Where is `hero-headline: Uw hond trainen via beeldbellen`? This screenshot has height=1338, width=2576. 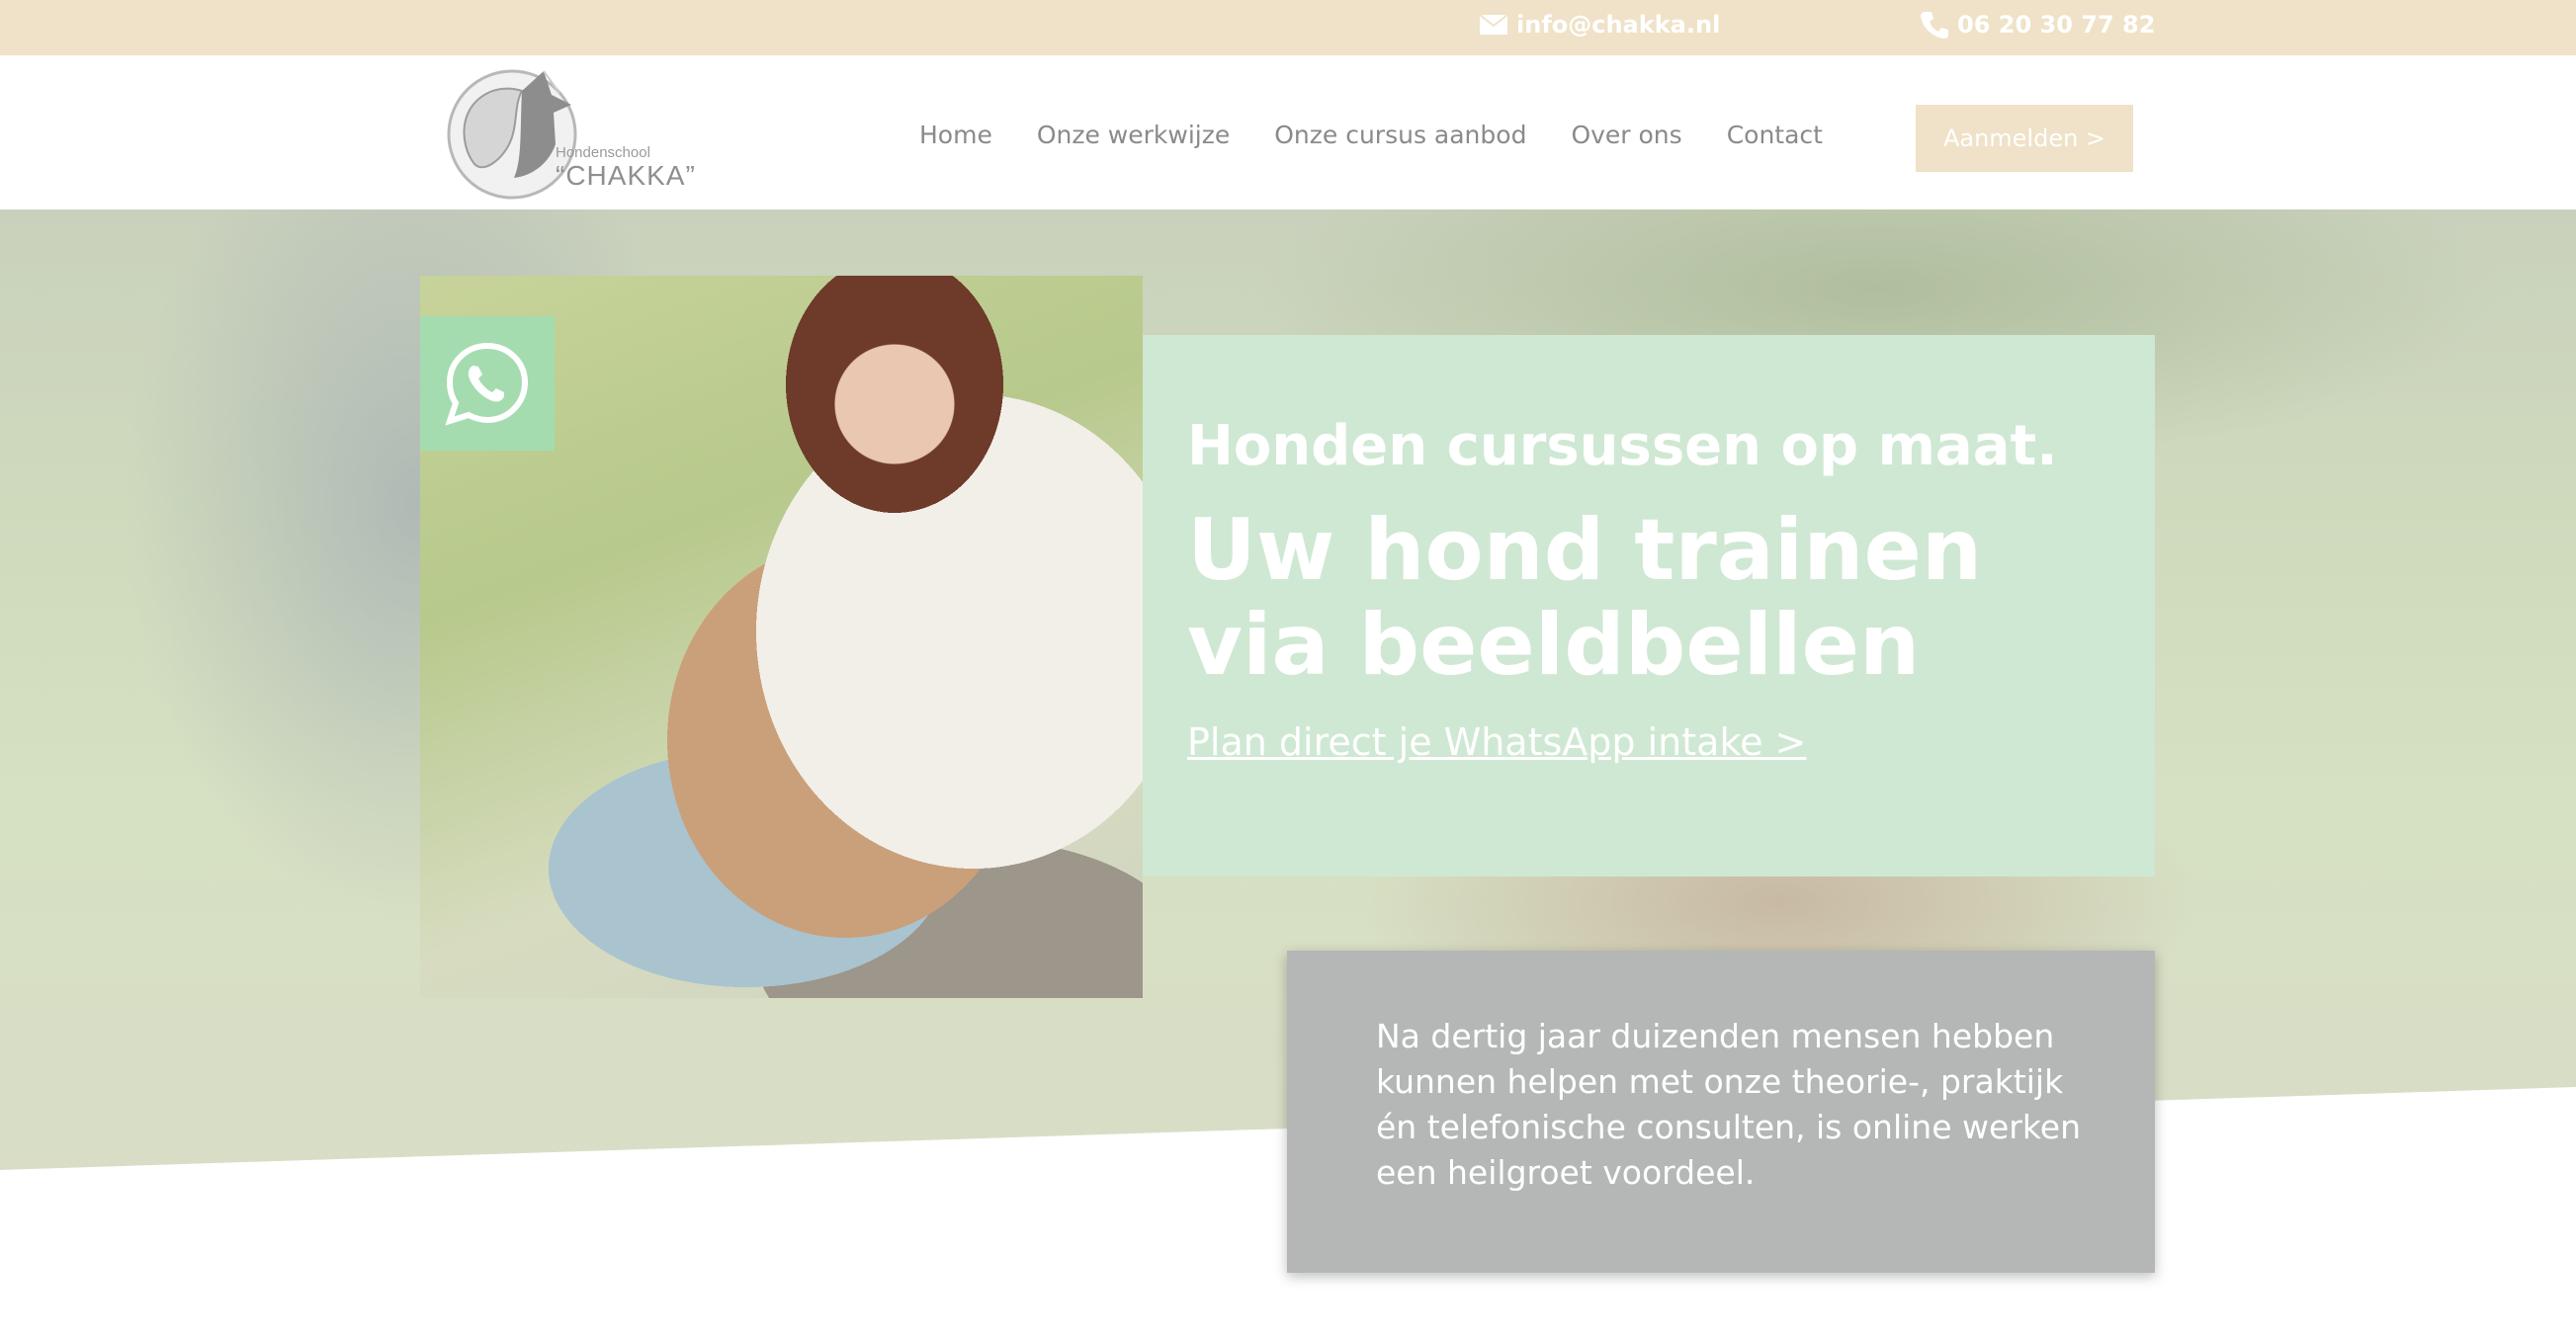
hero-headline: Uw hond trainen via beeldbellen is located at coordinates (1585, 598).